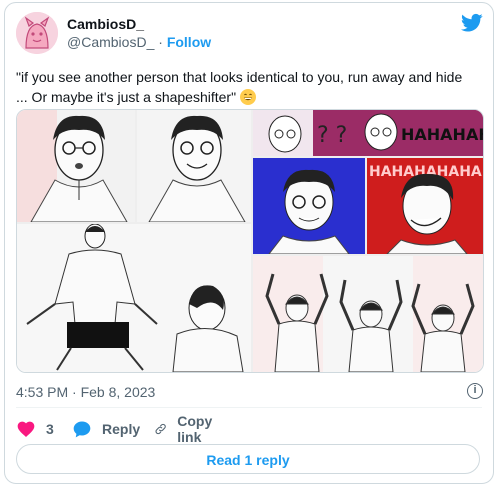 This screenshot has height=503, width=500. I want to click on haha-text-top: HAHAHAHAHA, so click(442, 134).